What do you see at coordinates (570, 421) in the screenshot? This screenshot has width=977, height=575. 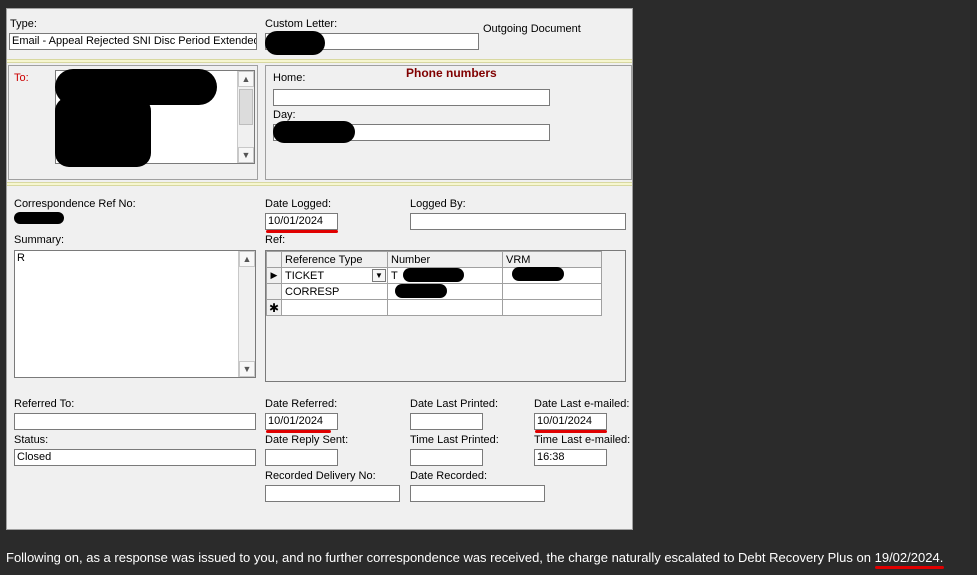 I see `date-last-emailed-field: 10/01/2024` at bounding box center [570, 421].